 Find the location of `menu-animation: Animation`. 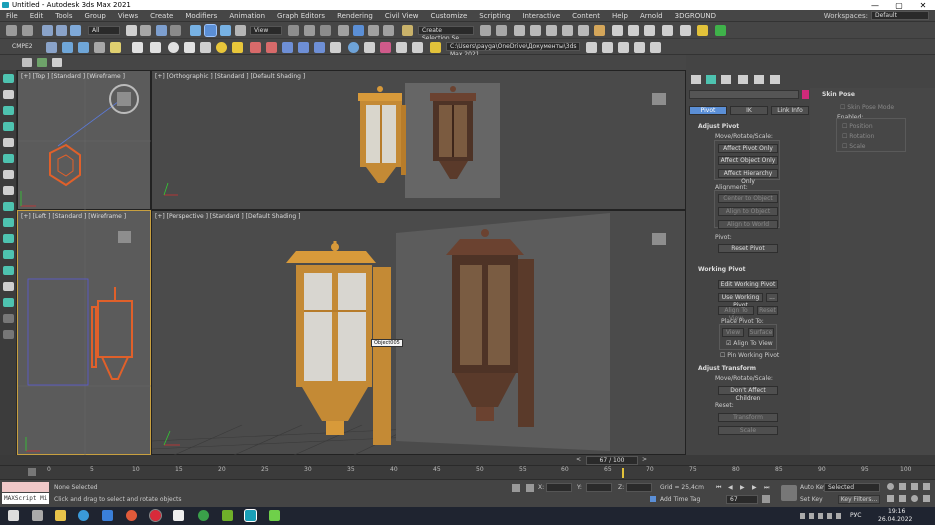

menu-animation: Animation is located at coordinates (247, 16).